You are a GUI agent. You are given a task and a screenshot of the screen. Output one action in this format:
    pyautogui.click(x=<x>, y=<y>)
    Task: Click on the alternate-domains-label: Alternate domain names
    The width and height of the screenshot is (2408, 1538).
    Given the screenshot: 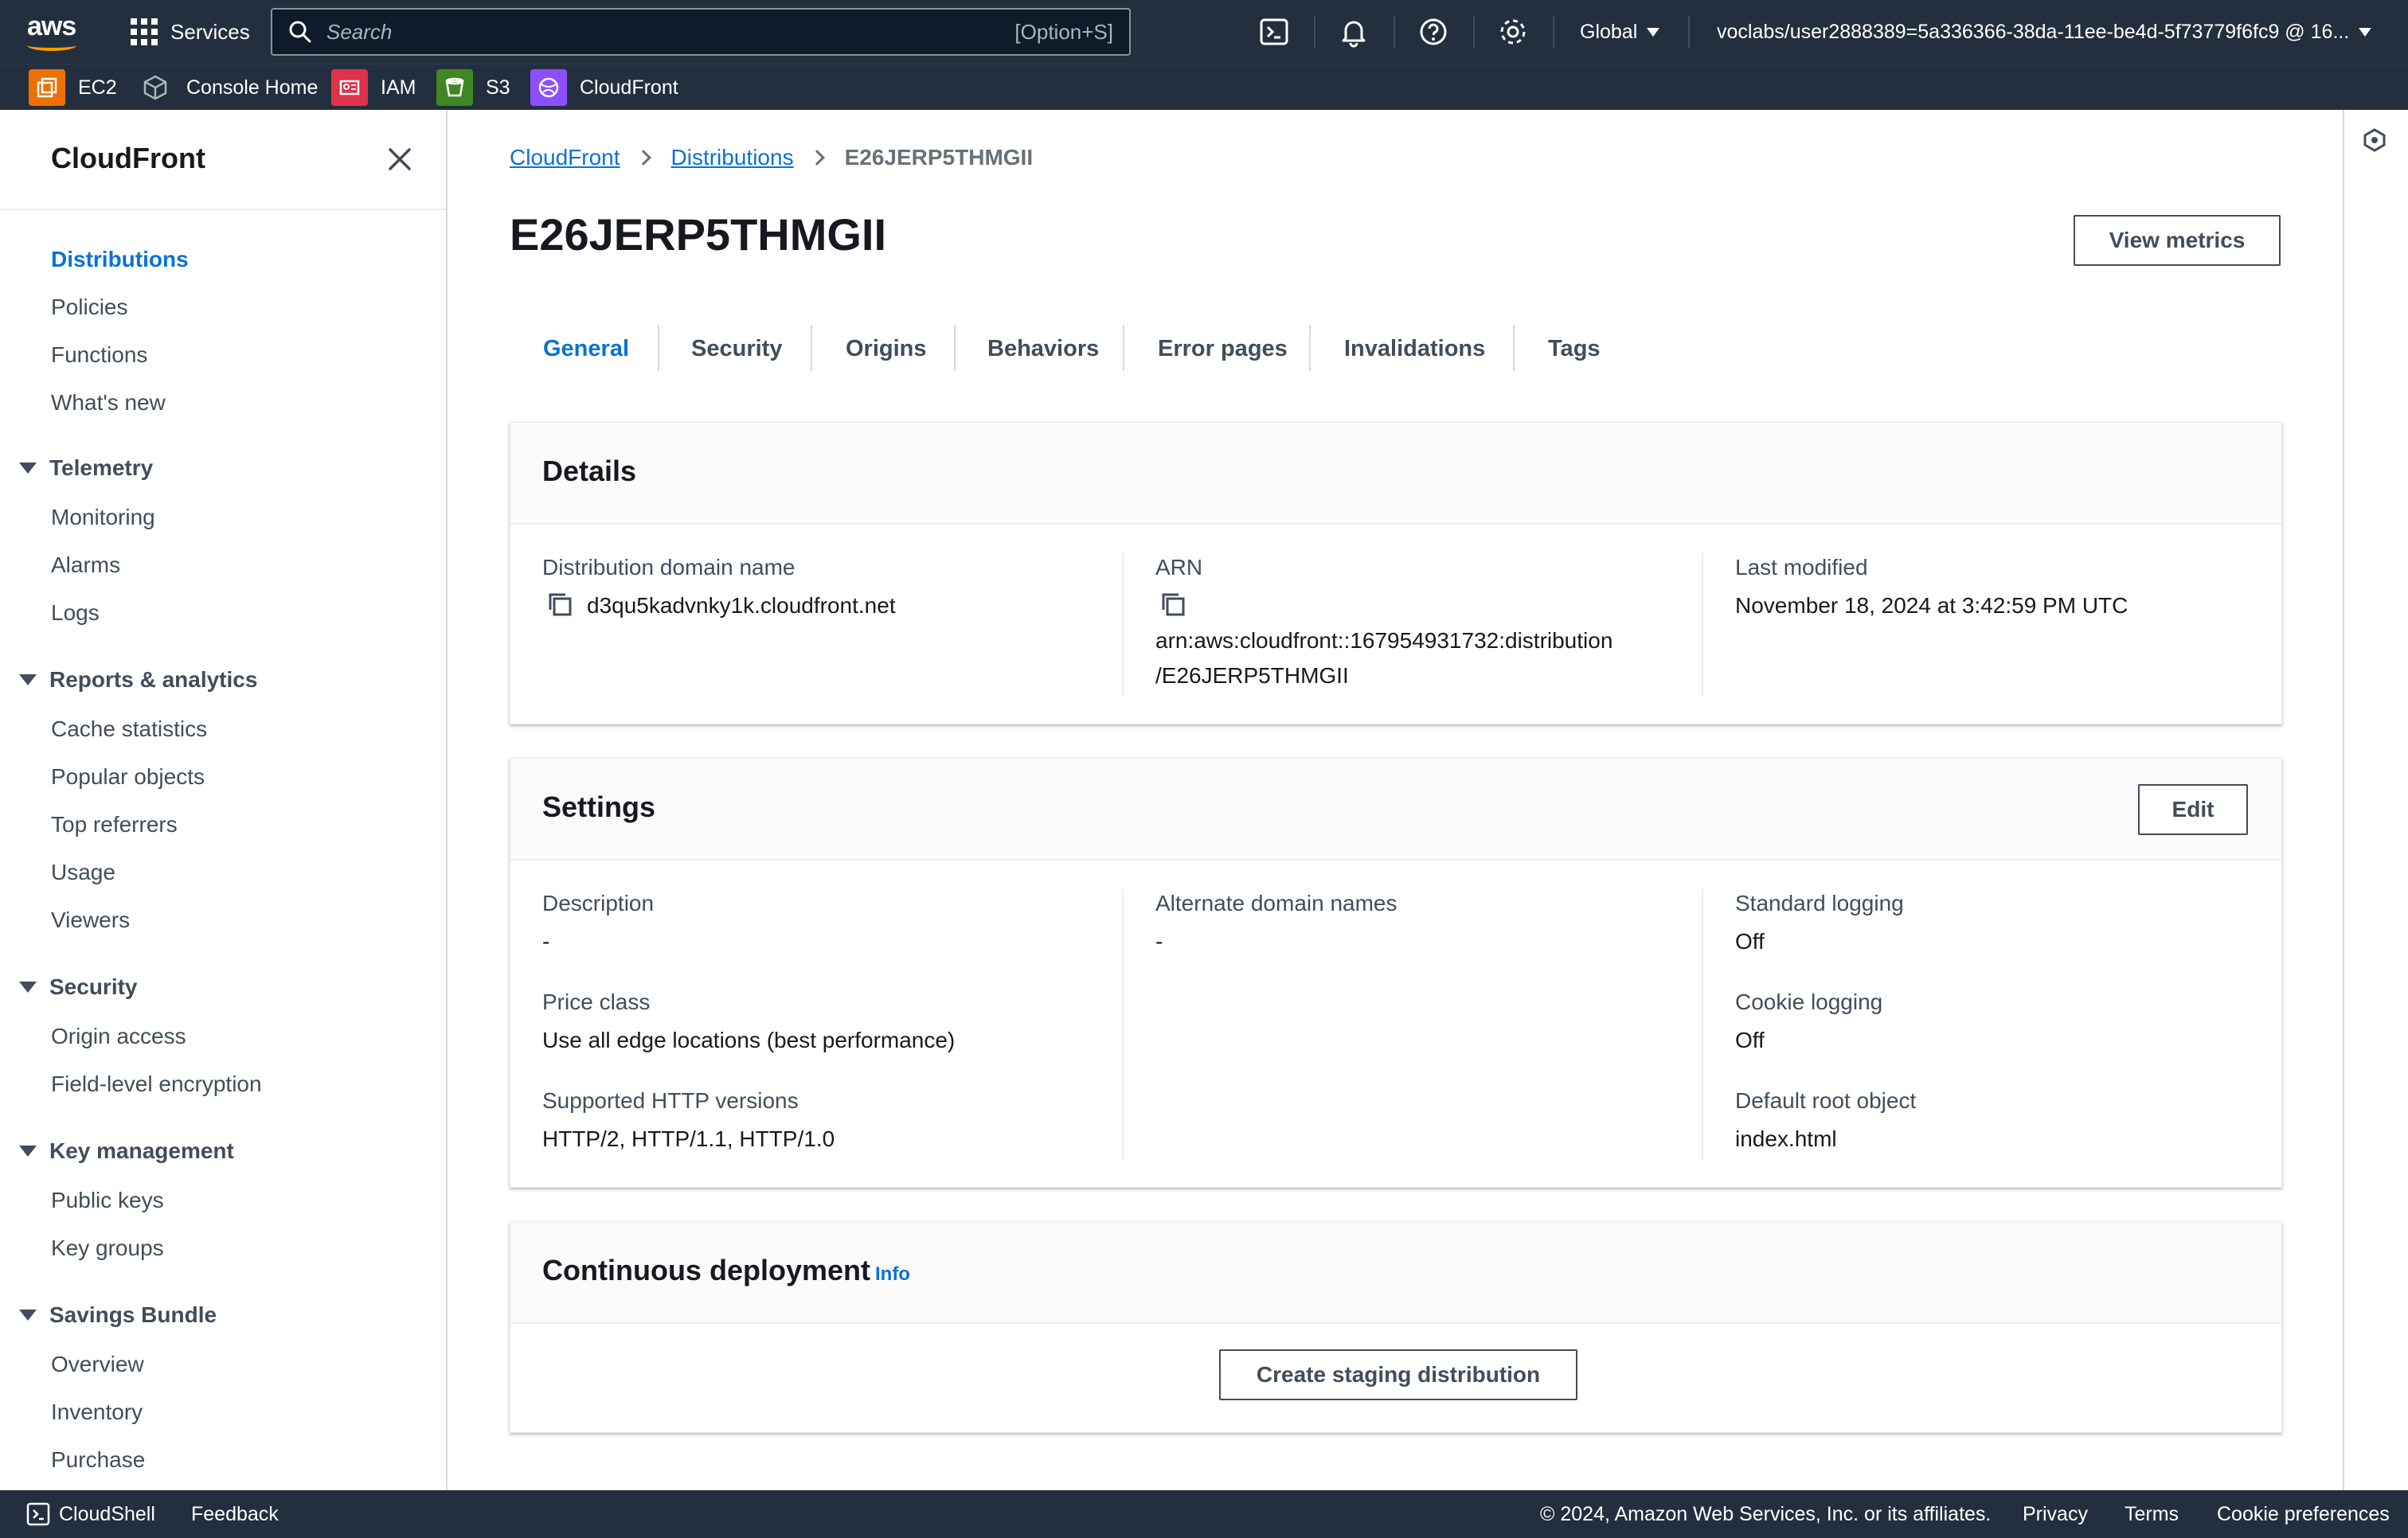 What is the action you would take?
    pyautogui.click(x=1276, y=903)
    